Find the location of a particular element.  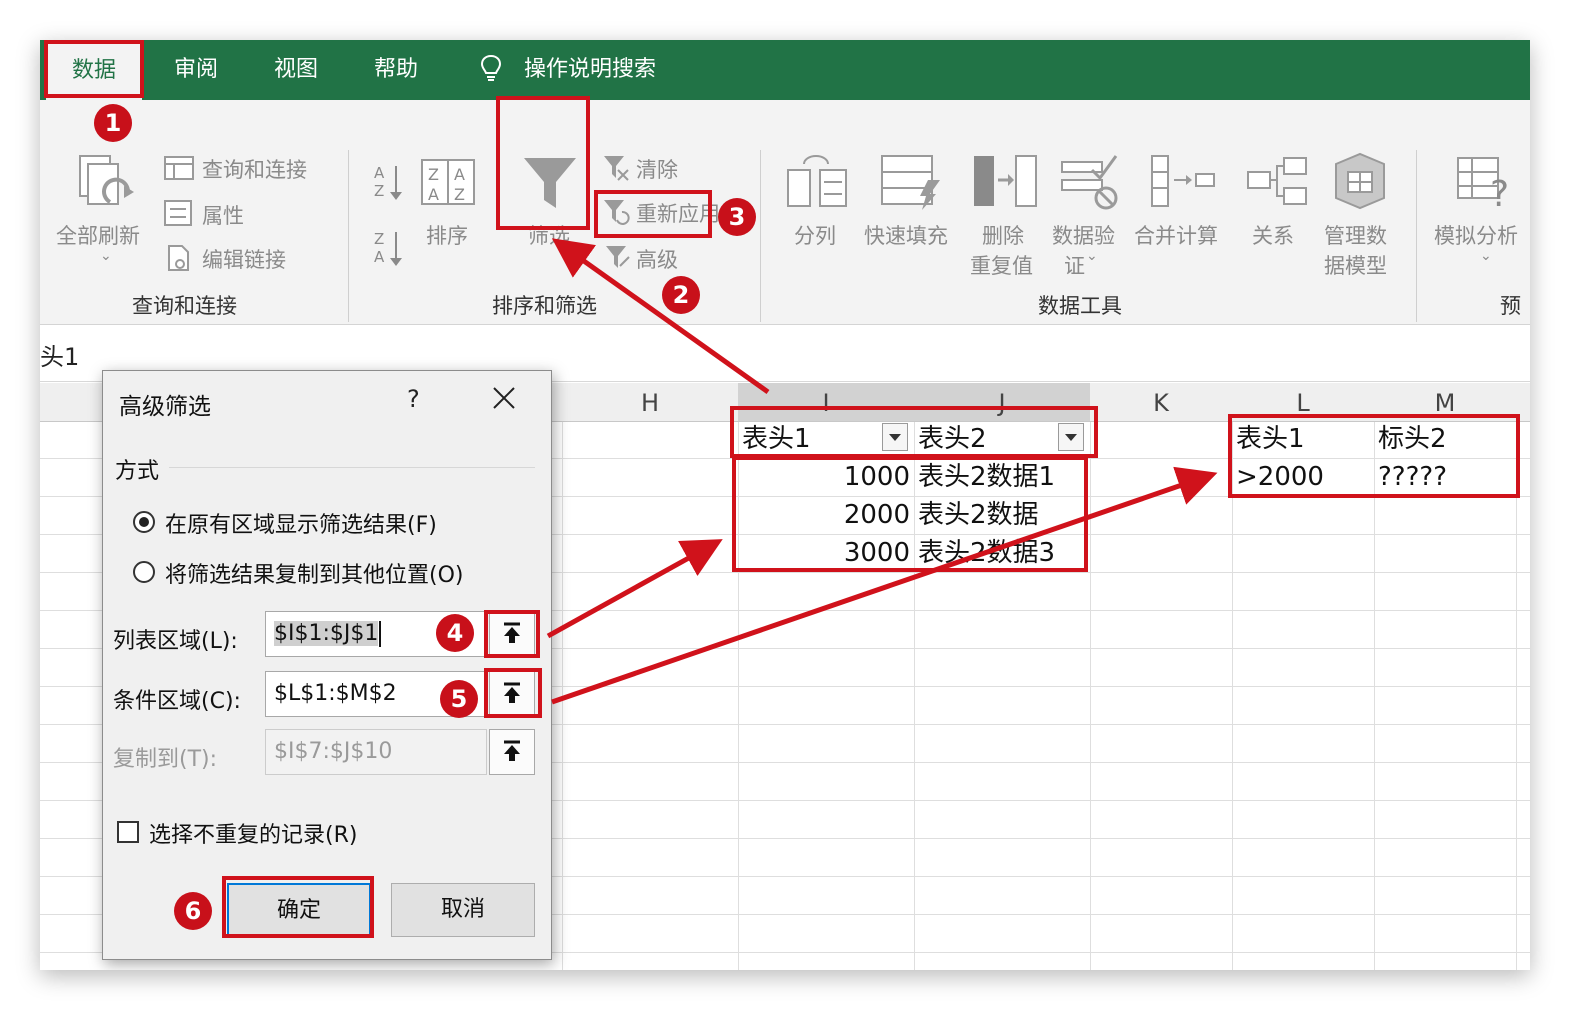

step-badge-5: 5 is located at coordinates (459, 699).